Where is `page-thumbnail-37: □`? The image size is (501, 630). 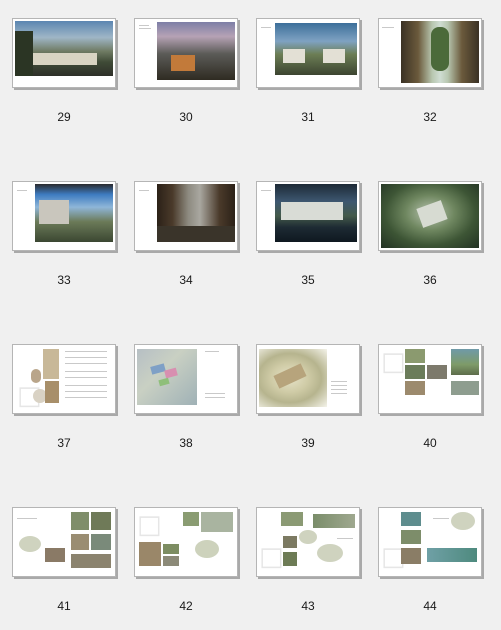 page-thumbnail-37: □ is located at coordinates (64, 380).